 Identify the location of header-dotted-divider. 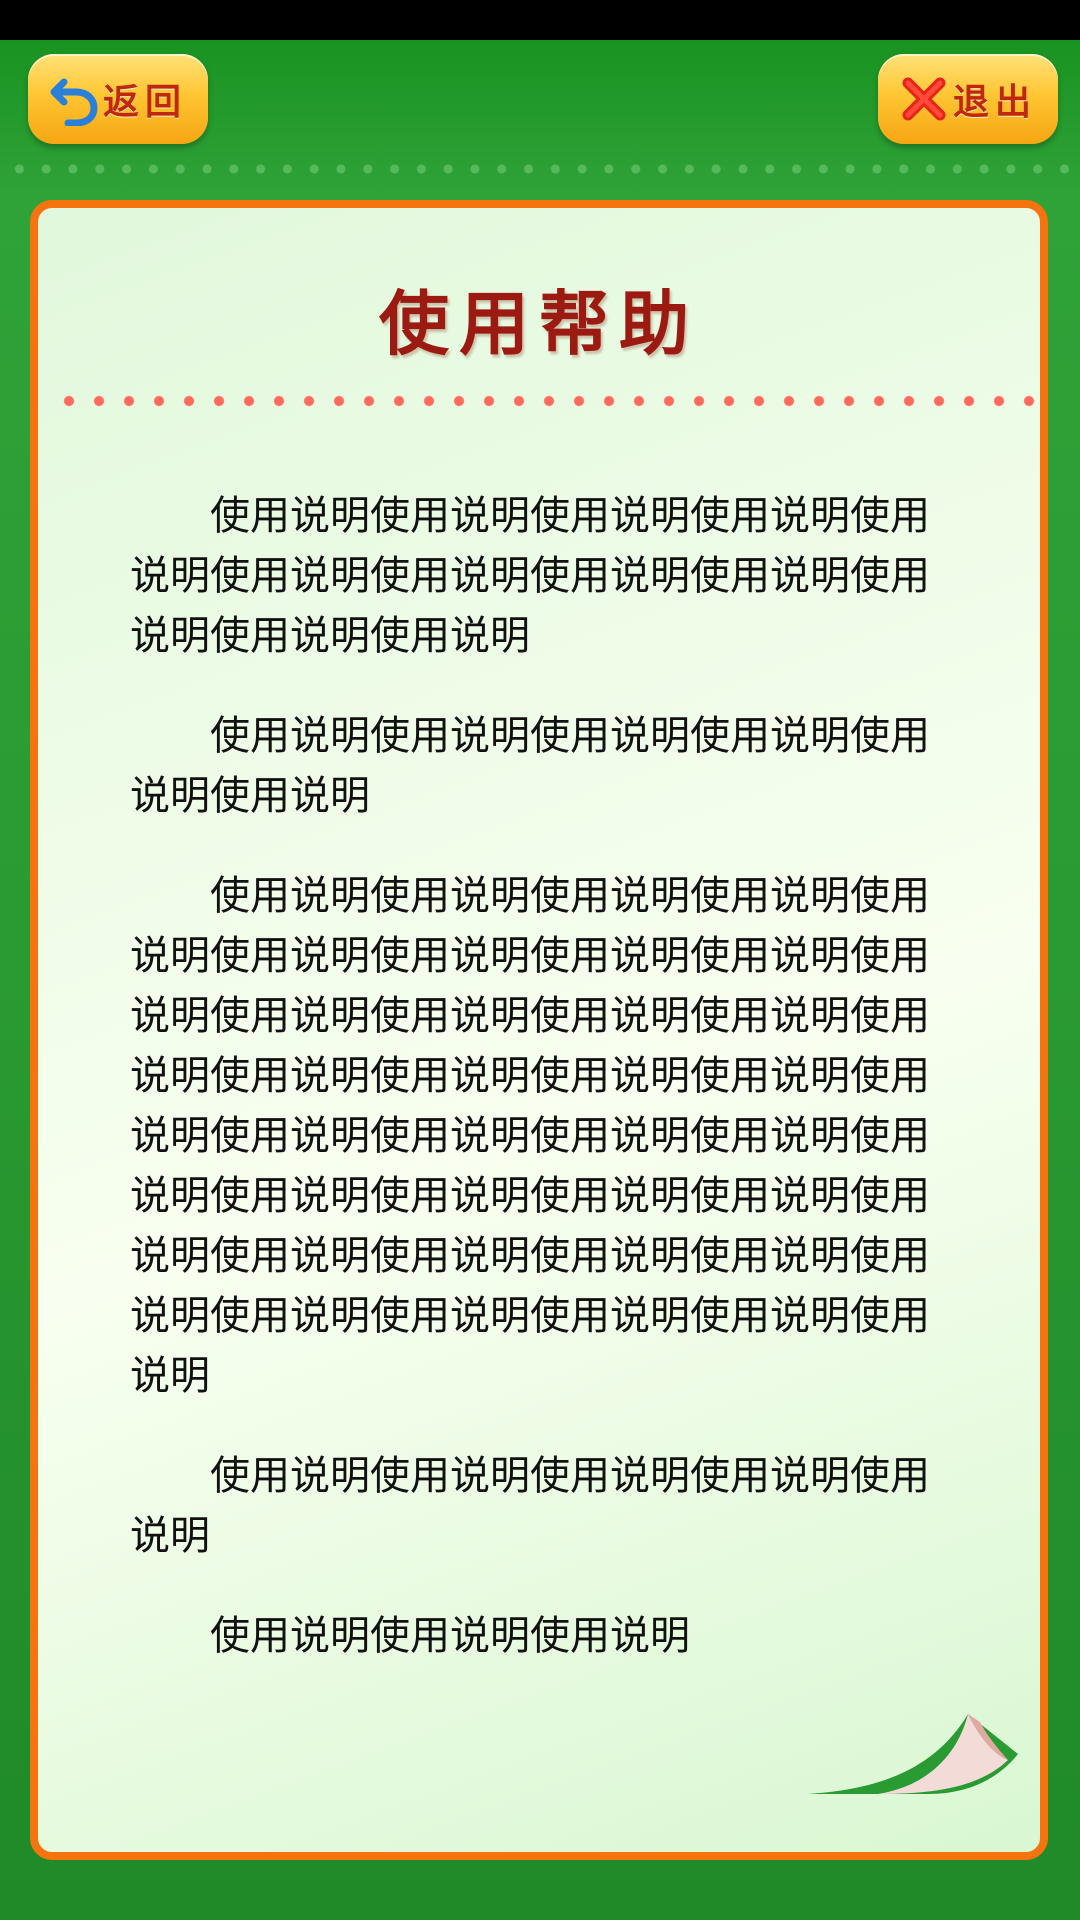
(540, 169).